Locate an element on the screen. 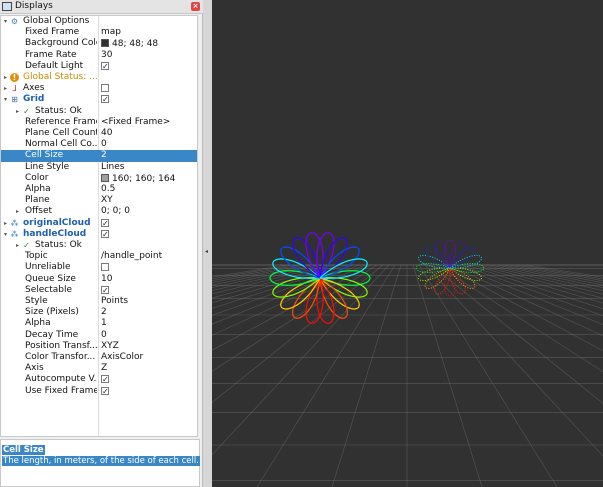  property-value: 1 is located at coordinates (149, 323).